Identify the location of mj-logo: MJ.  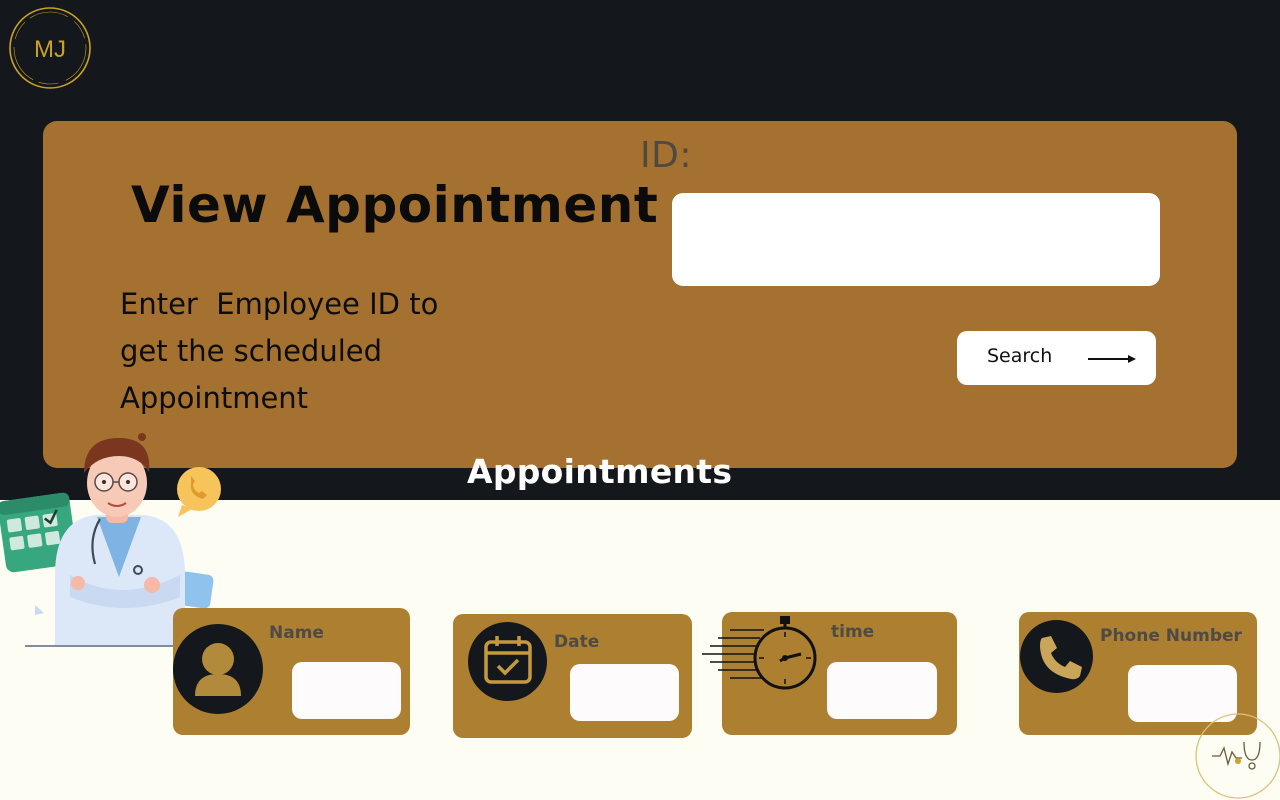
(50, 48).